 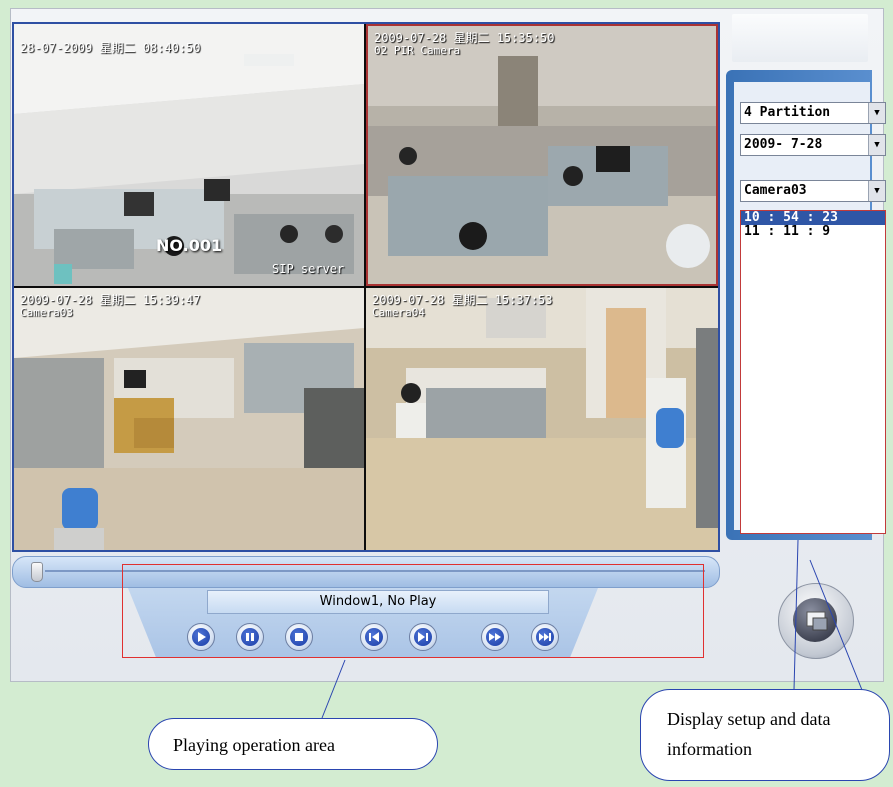 What do you see at coordinates (254, 745) in the screenshot?
I see `playing-area-callout-text: Playing operation area` at bounding box center [254, 745].